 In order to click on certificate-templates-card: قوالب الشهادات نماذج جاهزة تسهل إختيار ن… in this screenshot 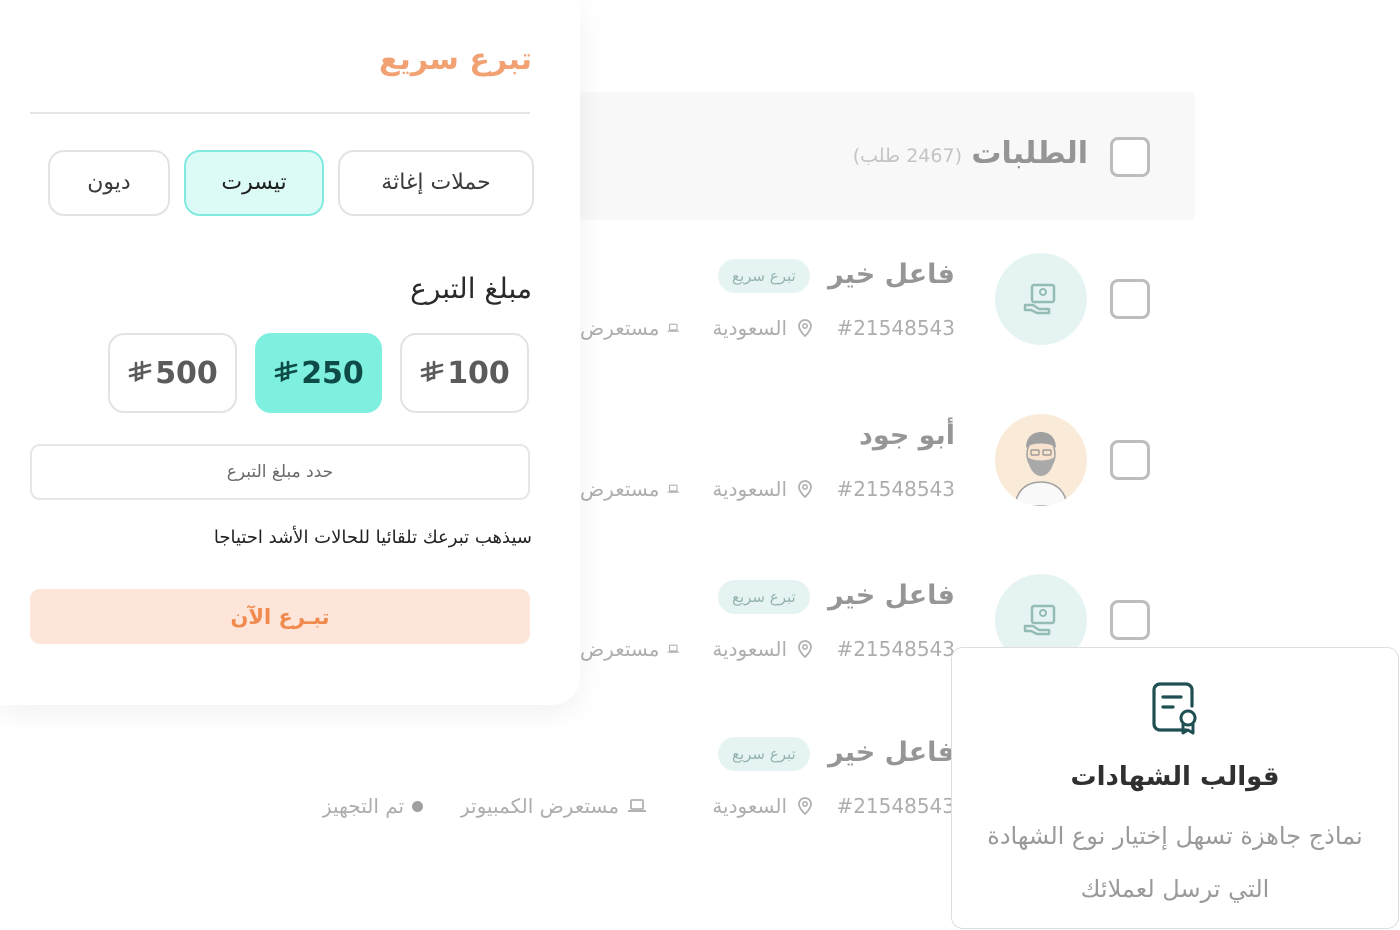, I will do `click(1175, 788)`.